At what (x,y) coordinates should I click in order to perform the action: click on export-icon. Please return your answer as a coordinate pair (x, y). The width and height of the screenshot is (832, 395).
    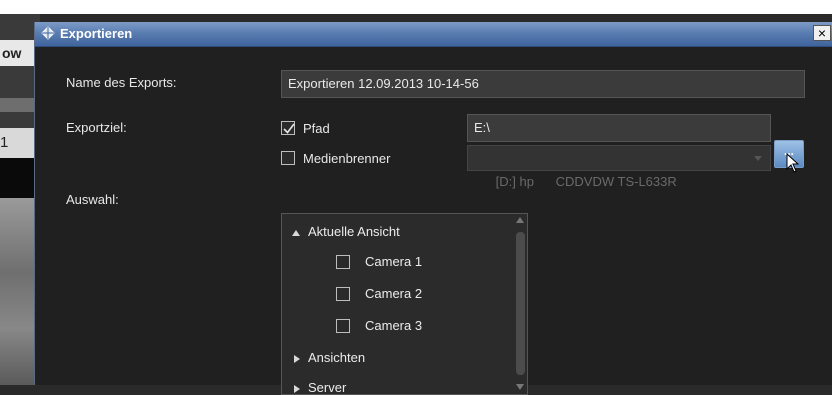
    Looking at the image, I should click on (48, 33).